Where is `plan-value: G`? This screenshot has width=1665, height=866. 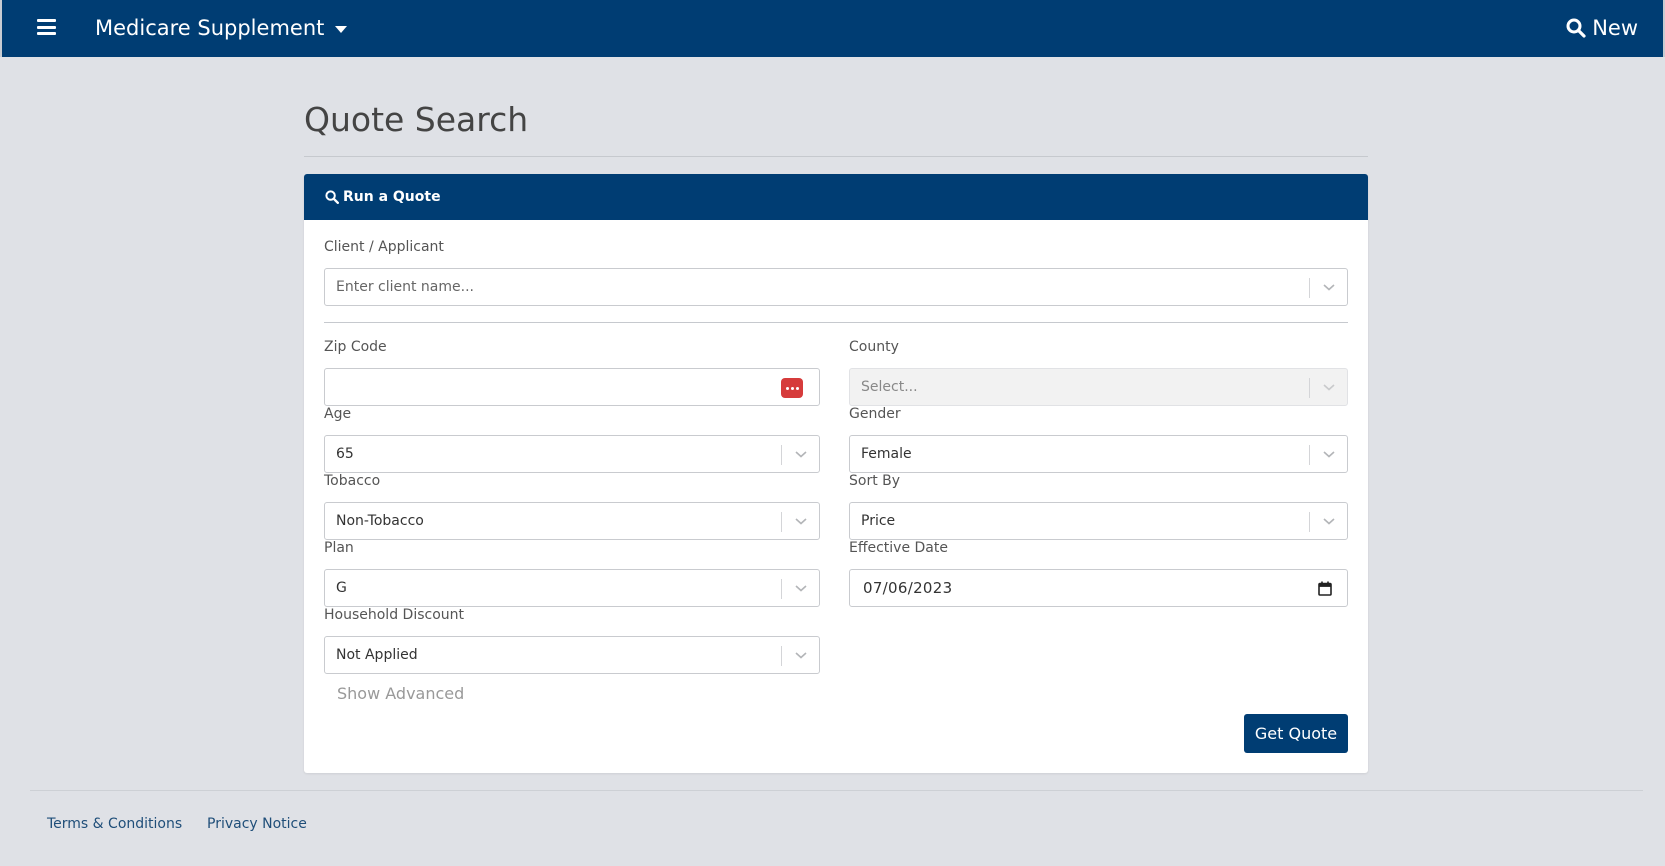
plan-value: G is located at coordinates (341, 588).